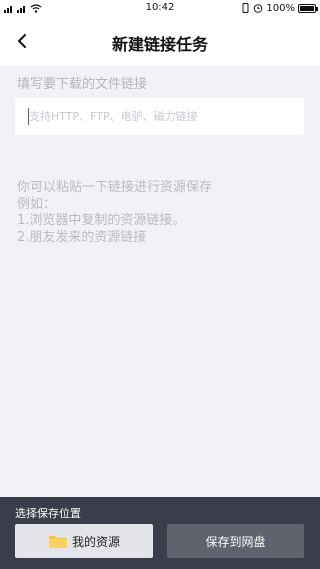 The image size is (320, 569). I want to click on folder-icon, so click(57, 542).